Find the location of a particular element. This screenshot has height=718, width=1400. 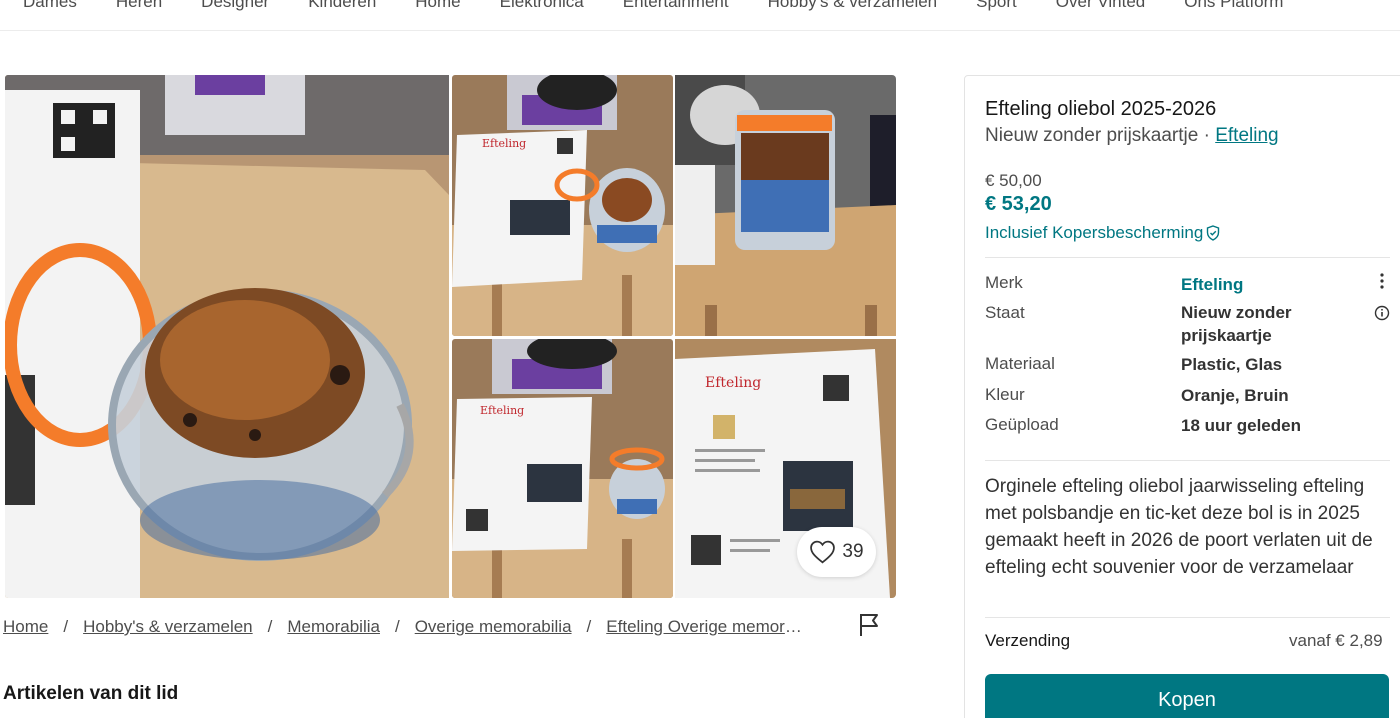

nav-item-home: Home is located at coordinates (437, 6).